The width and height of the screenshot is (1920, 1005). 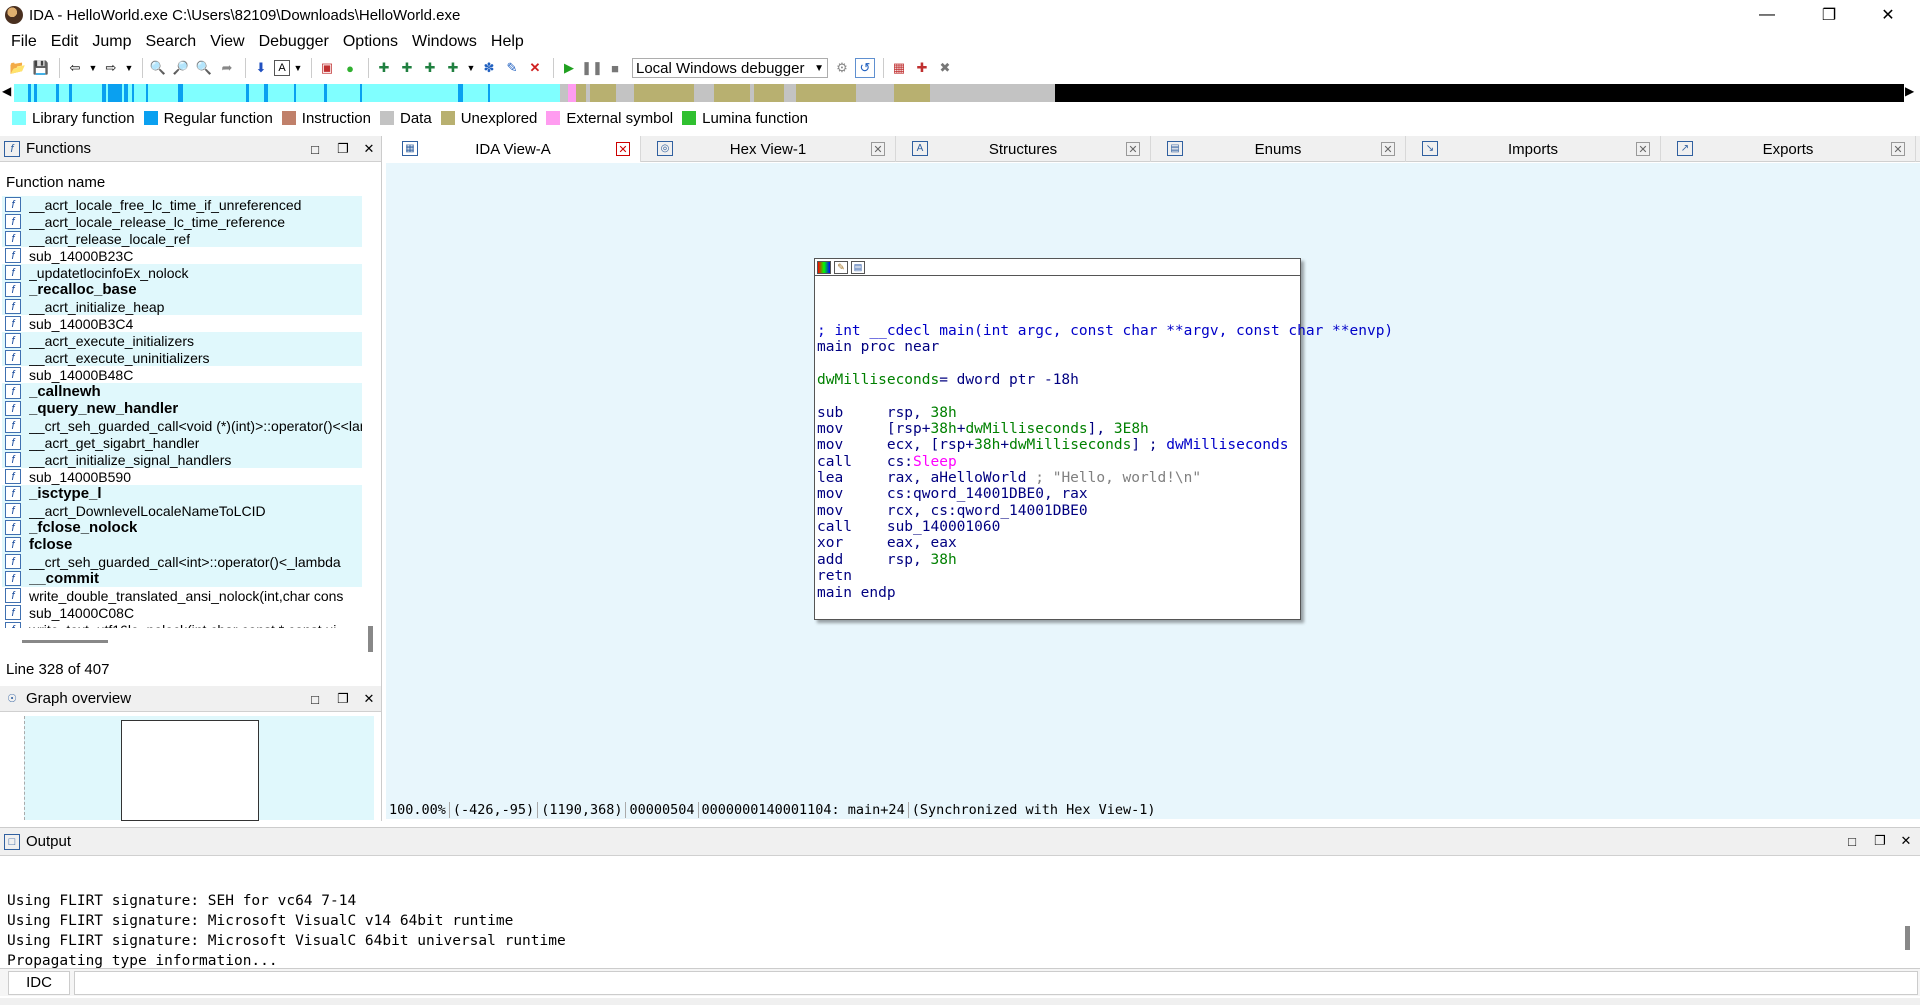 I want to click on function-list-item: f sub_14000B590, so click(x=182, y=476).